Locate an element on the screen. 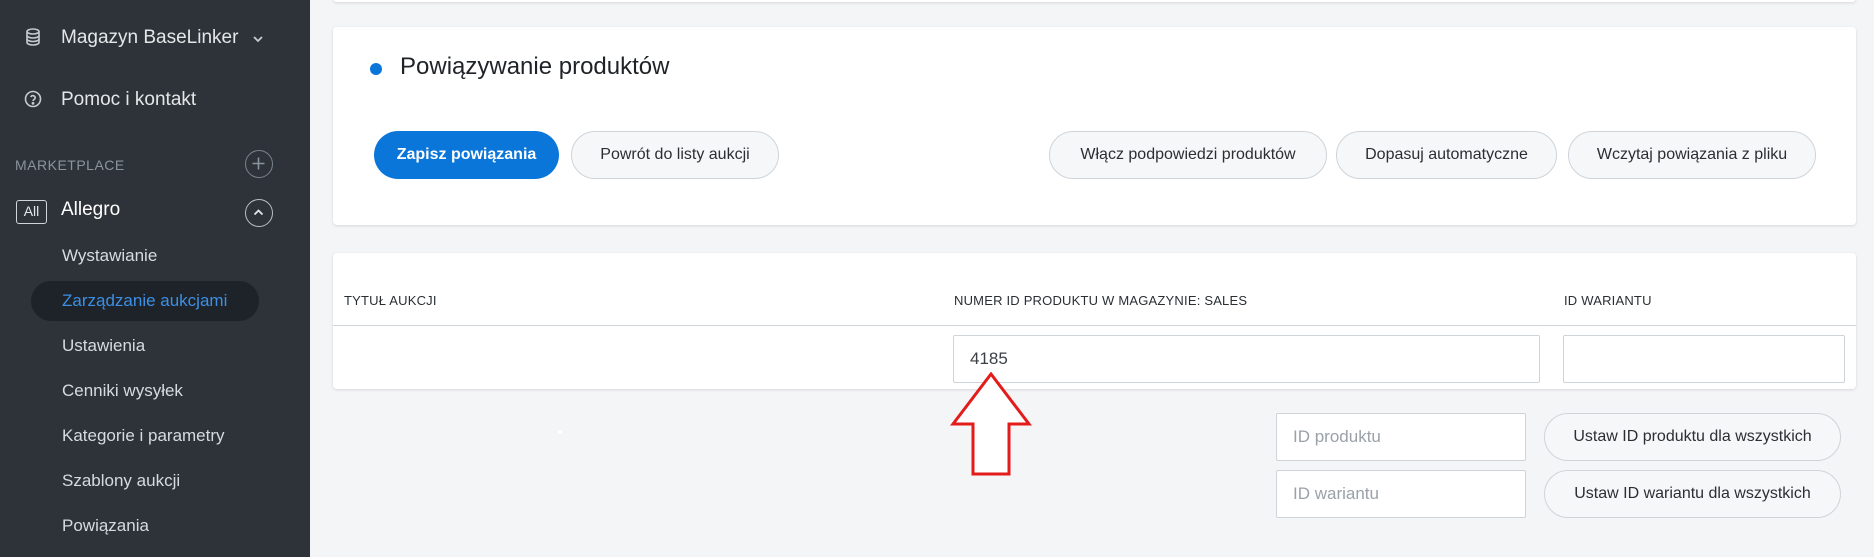 The image size is (1874, 557). all-badge: All is located at coordinates (31, 212).